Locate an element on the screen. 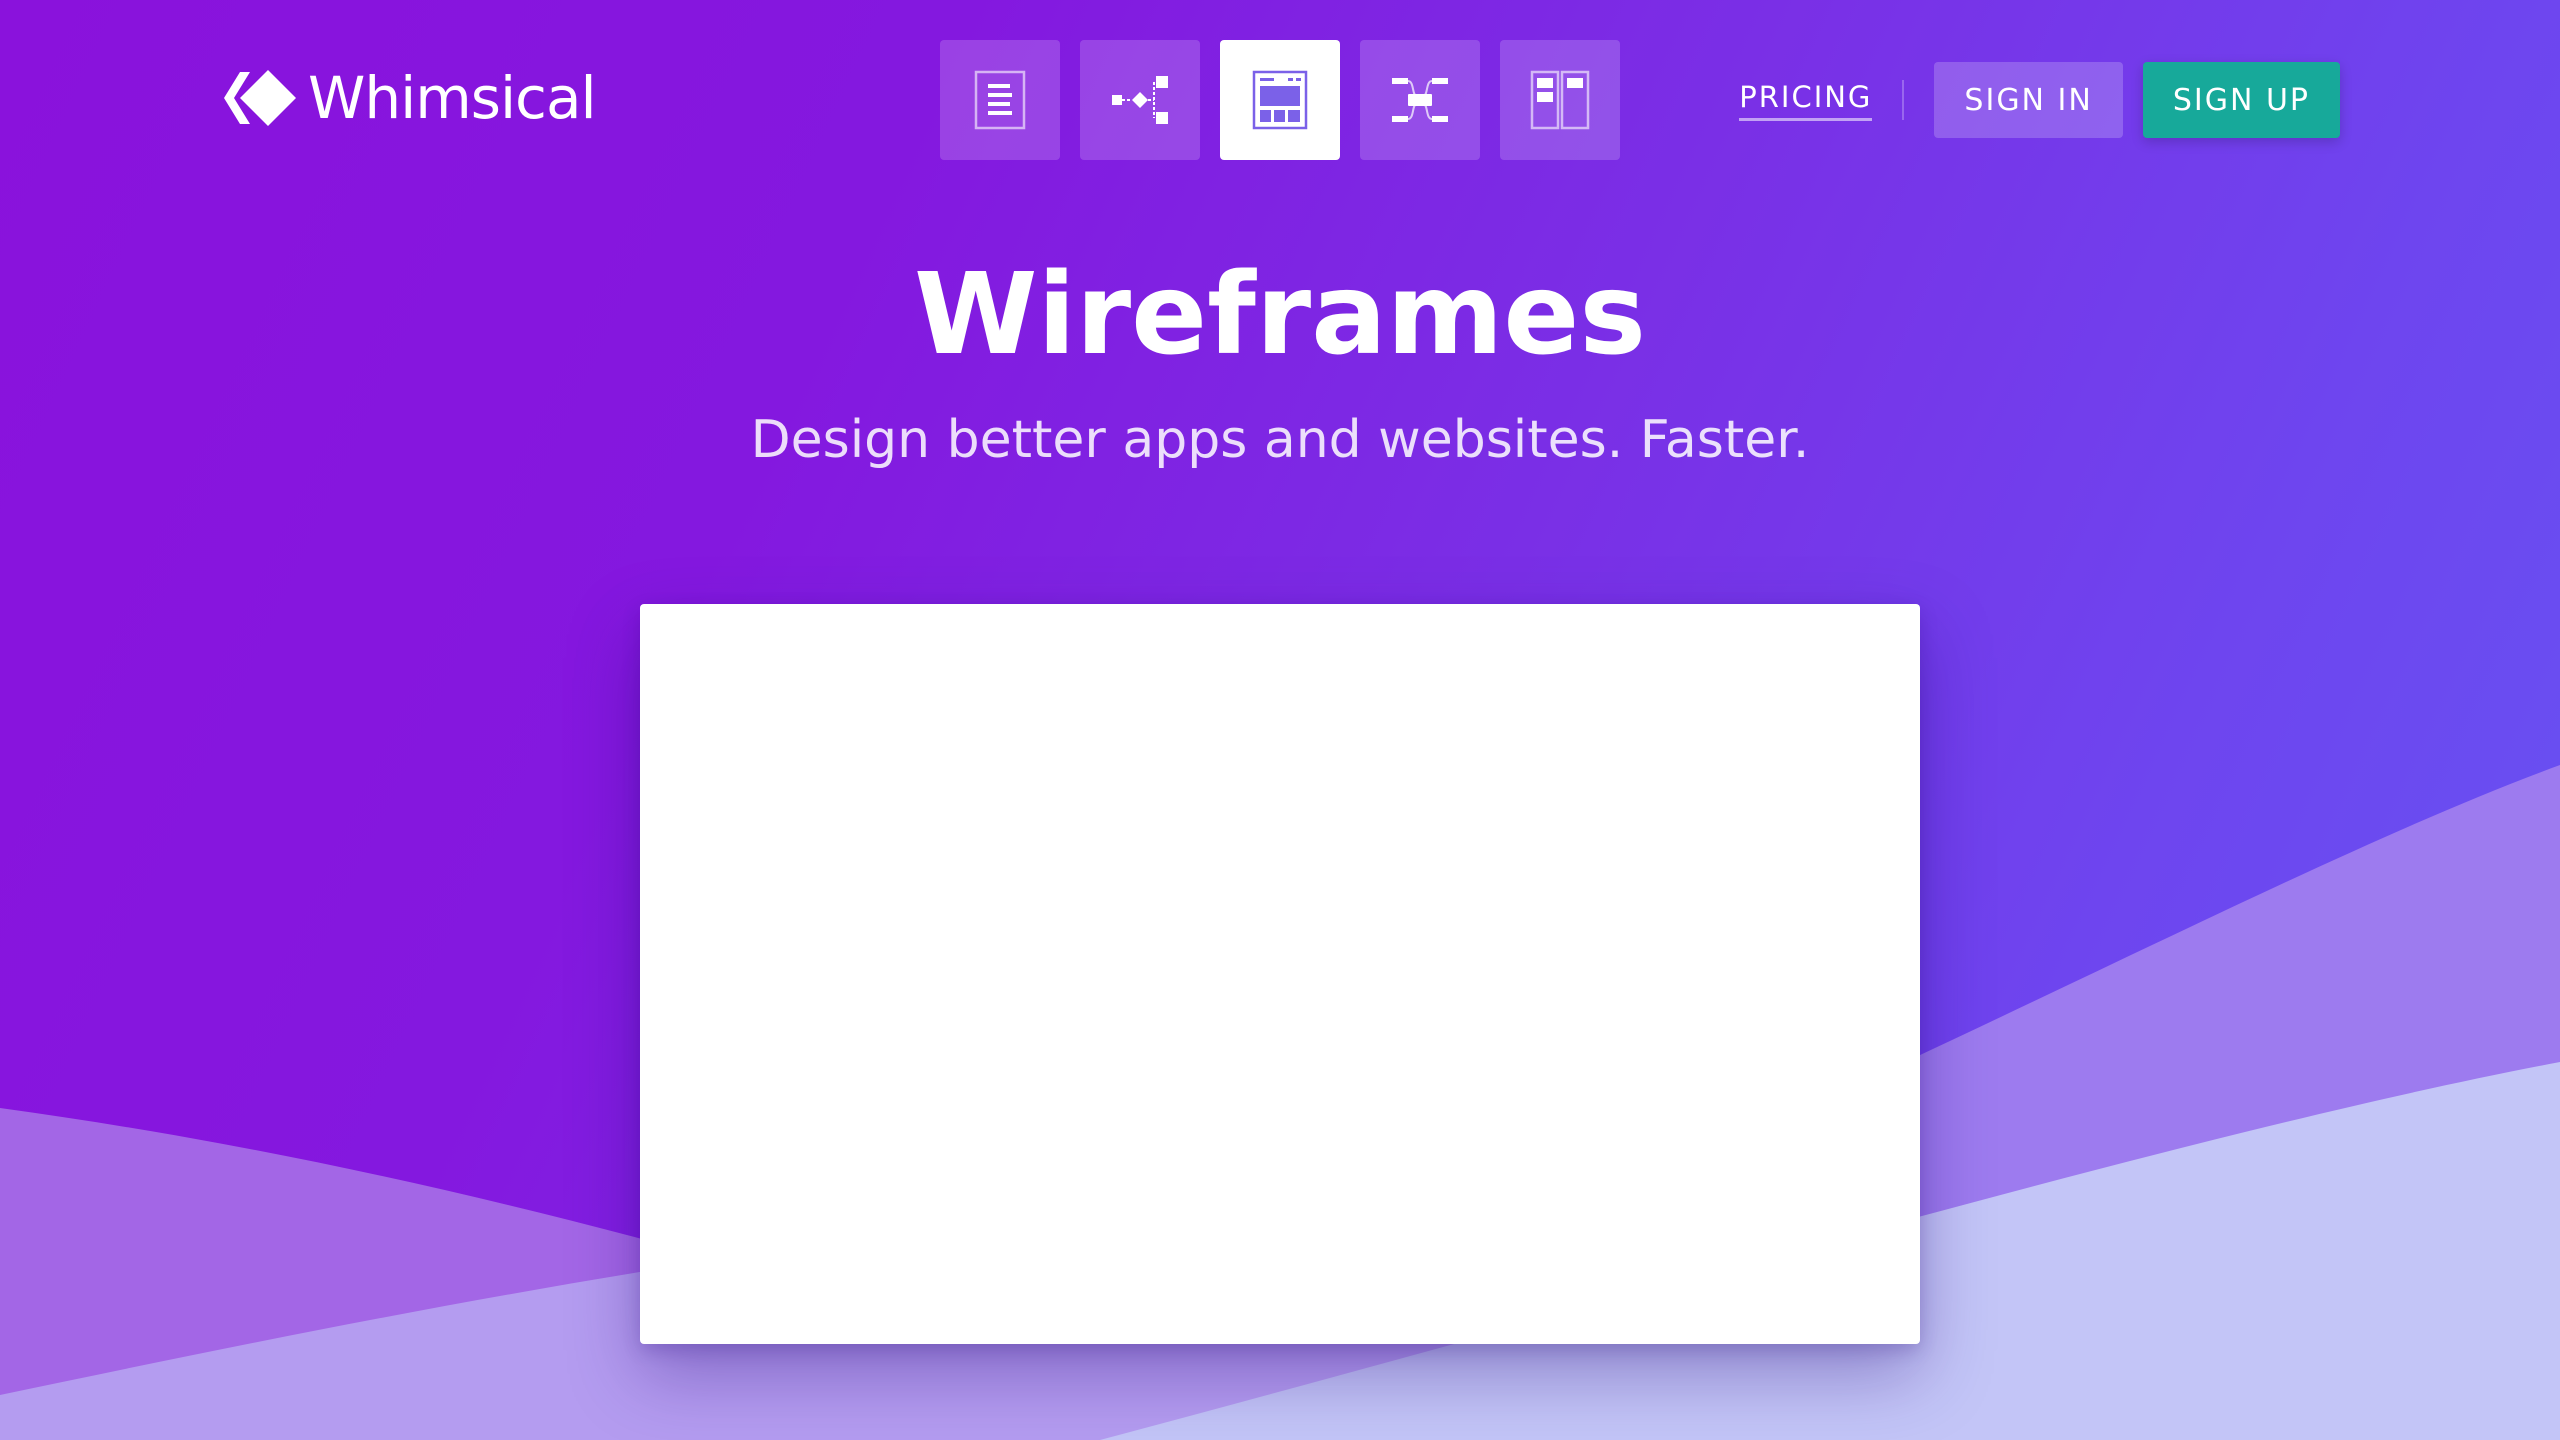 This screenshot has height=1440, width=2560. whimsical-logo-icon is located at coordinates (260, 98).